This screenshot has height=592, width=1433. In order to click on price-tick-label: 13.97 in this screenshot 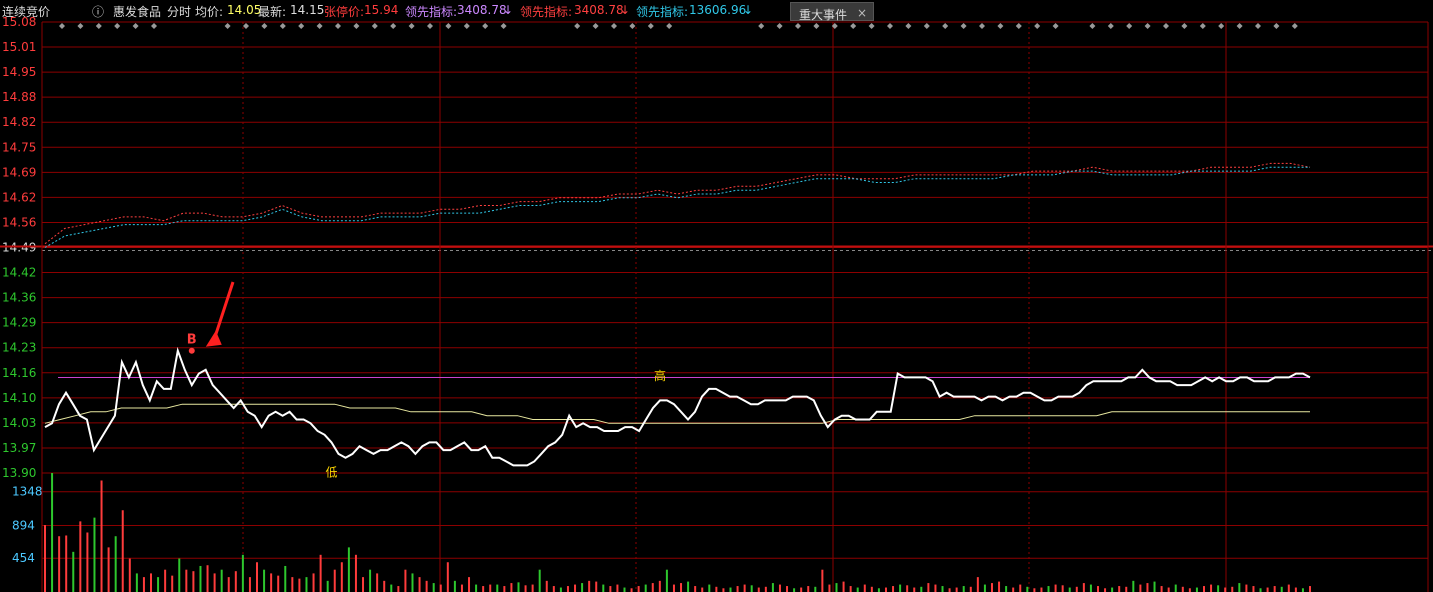, I will do `click(19, 448)`.